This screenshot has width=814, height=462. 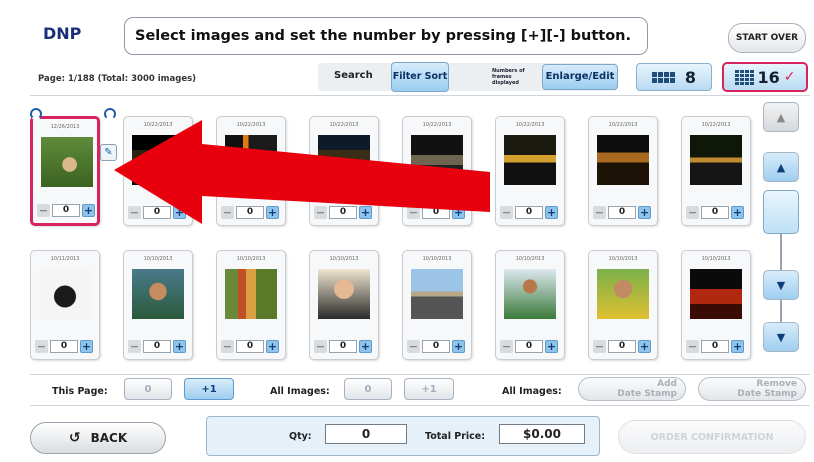 I want to click on back-arrow-icon: ↺, so click(x=74, y=438).